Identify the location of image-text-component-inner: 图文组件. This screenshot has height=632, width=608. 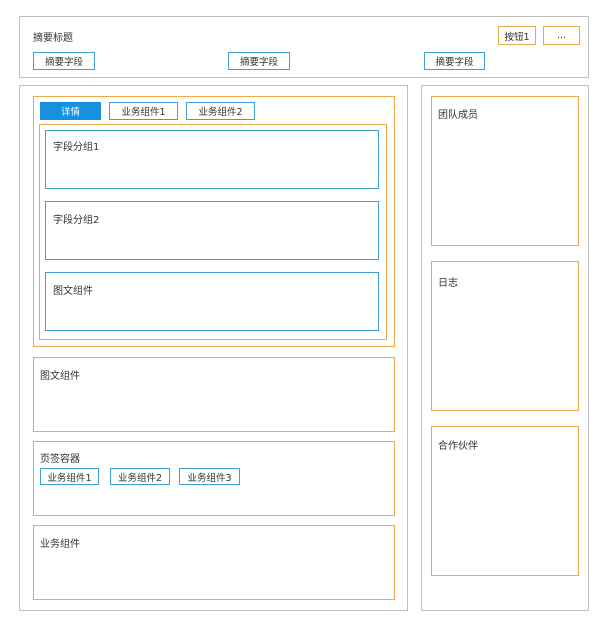
(212, 301).